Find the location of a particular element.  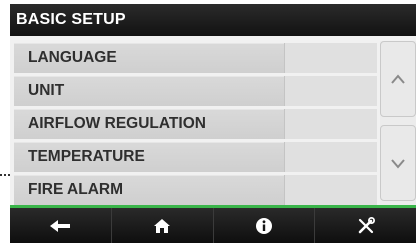

menu-item-label: TEMPERATURE is located at coordinates (86, 156).